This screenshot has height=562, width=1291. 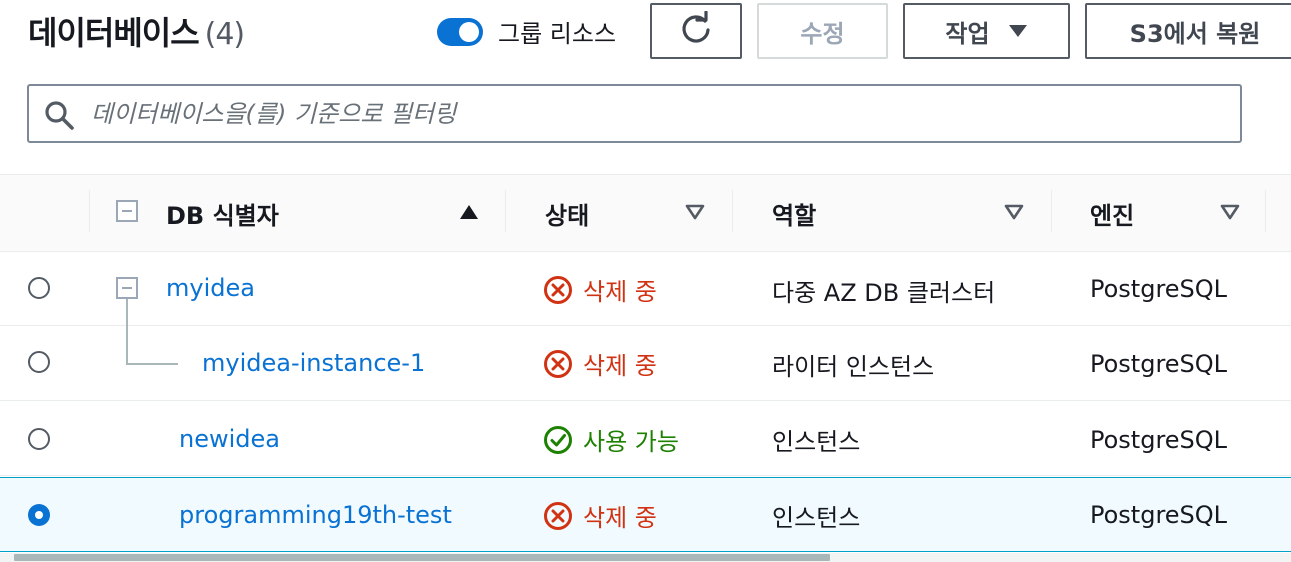 I want to click on filter-input, so click(x=651, y=114).